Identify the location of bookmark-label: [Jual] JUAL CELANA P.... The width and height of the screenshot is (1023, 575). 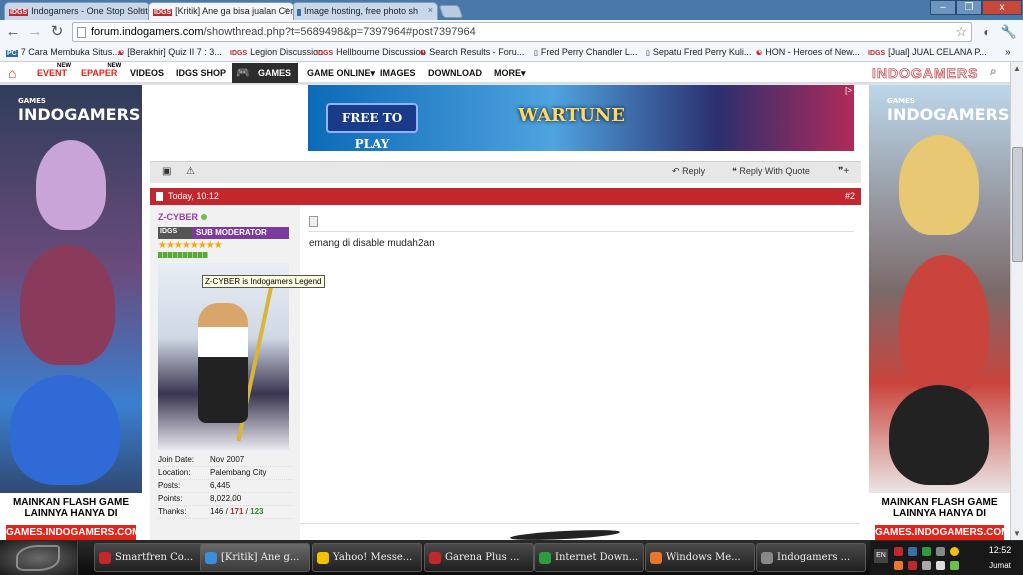
(937, 52).